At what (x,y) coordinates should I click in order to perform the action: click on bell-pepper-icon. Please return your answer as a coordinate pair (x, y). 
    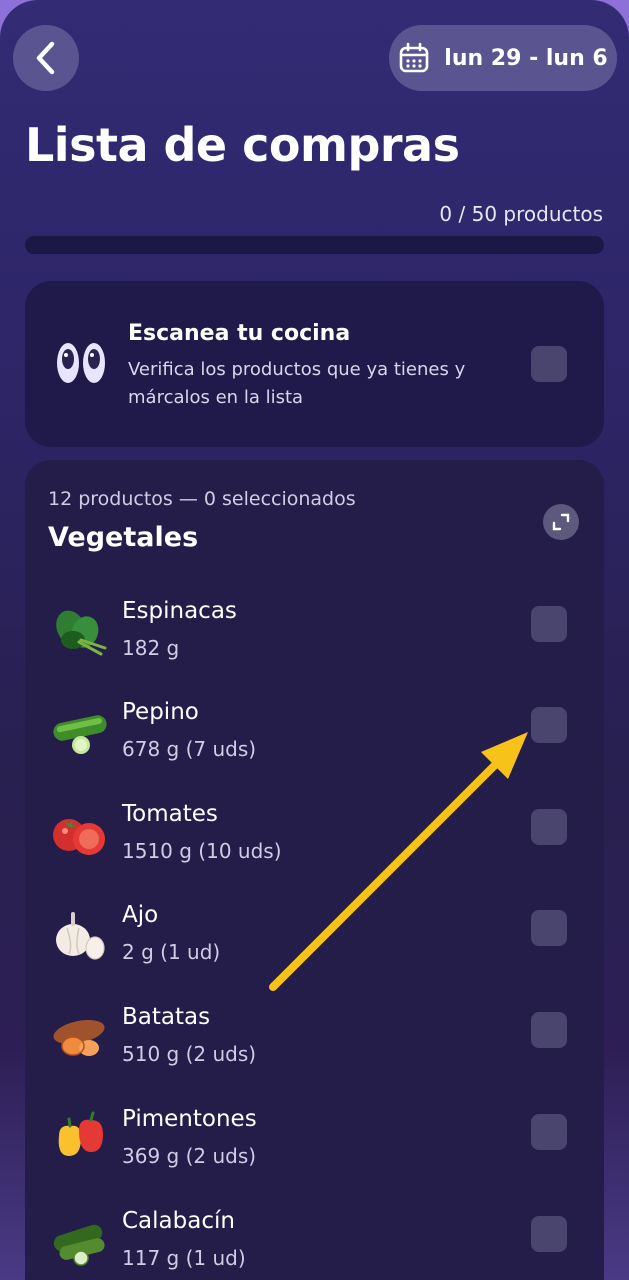
    Looking at the image, I should click on (80, 1133).